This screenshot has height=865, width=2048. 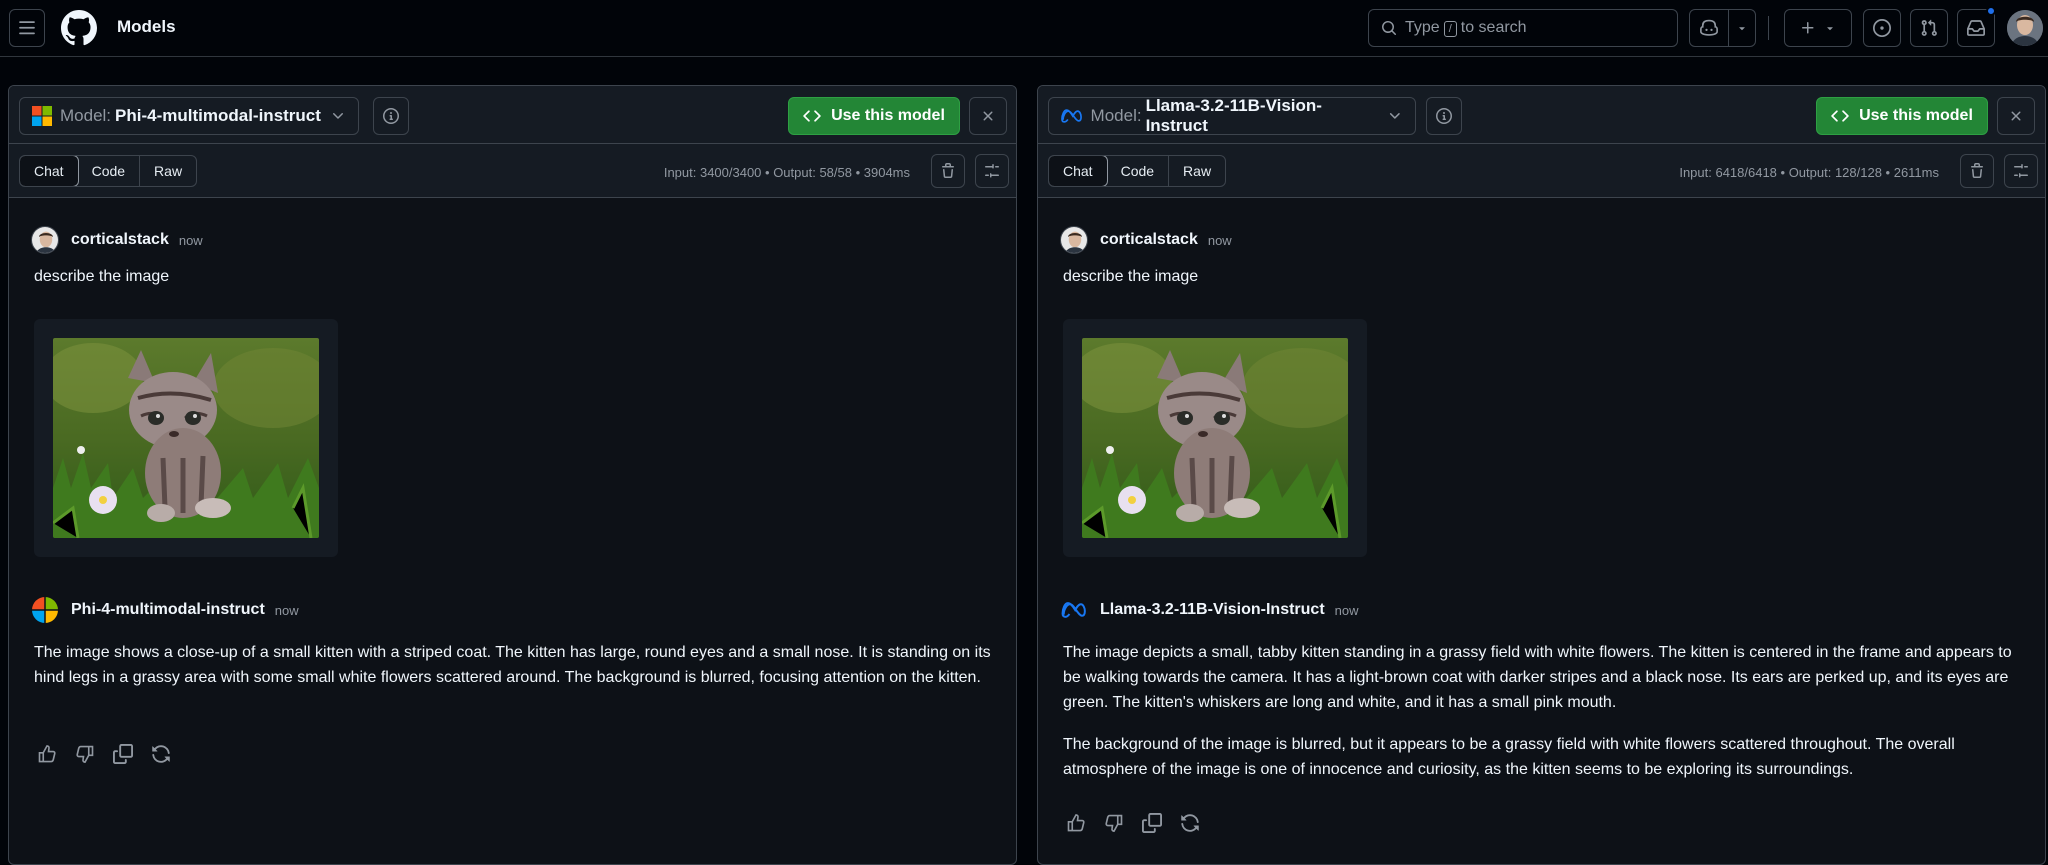 I want to click on model-name: Phi-4-multimodal-instruct, so click(x=218, y=115).